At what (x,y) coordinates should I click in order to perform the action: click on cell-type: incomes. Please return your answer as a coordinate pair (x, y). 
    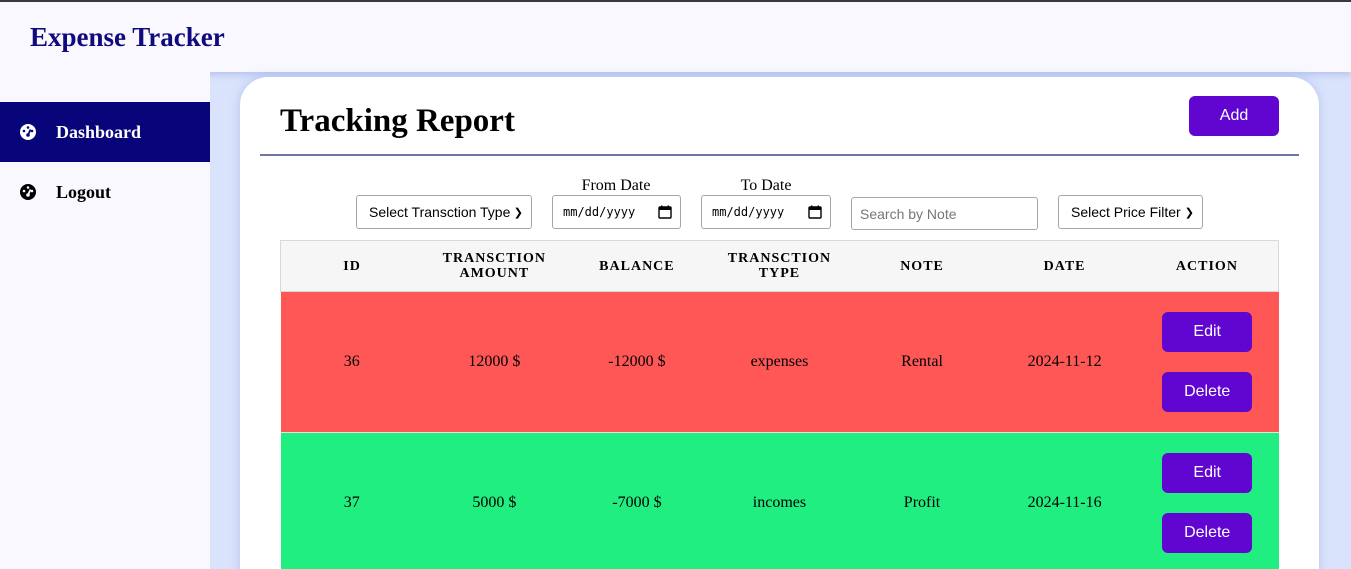
    Looking at the image, I should click on (779, 500).